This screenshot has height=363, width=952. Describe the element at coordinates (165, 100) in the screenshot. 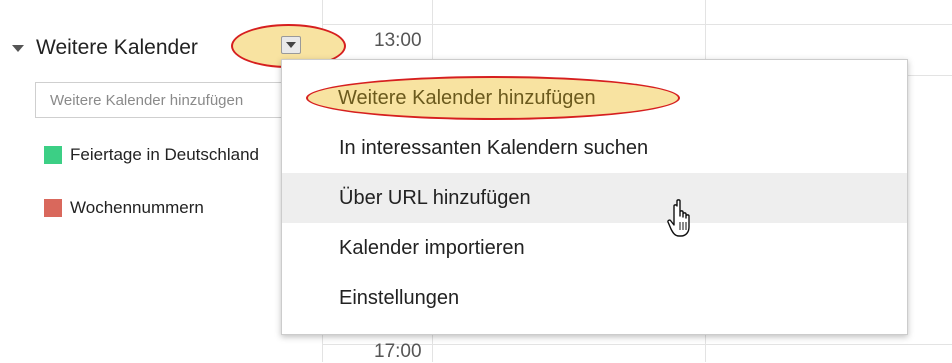

I see `add-calendar-input` at that location.